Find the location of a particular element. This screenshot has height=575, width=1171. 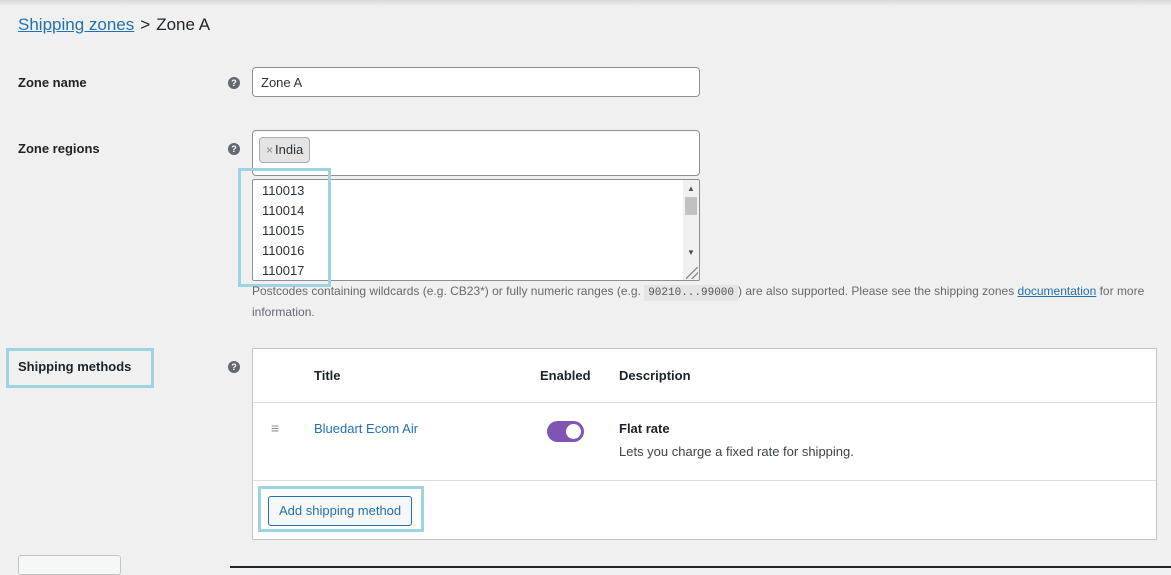

zone-regions-label: Zone regions is located at coordinates (59, 148).